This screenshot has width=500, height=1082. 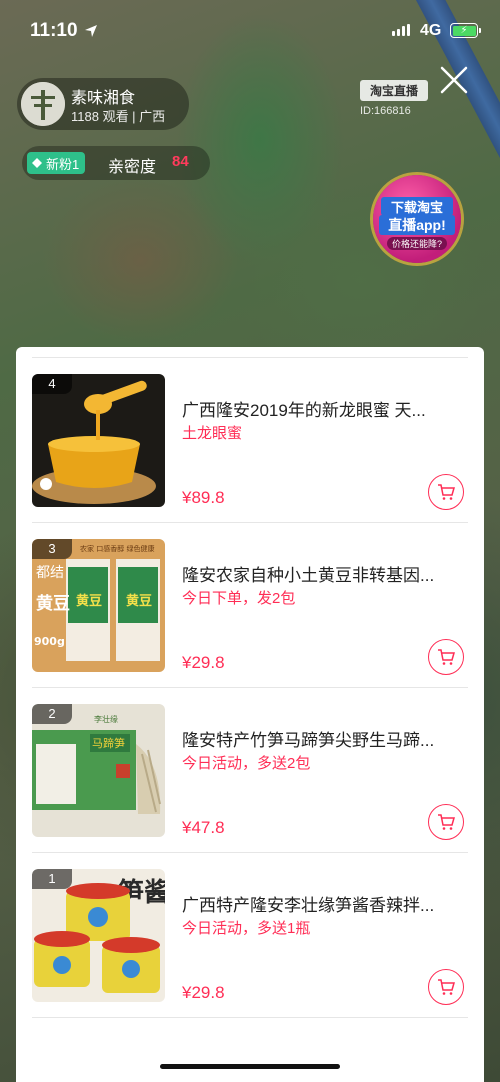 I want to click on product-item: 笋酱 1 广西特产隆安李壮缘笋酱香辣拌... 今日活动，多送1瓶 ¥29.8, so click(x=250, y=935).